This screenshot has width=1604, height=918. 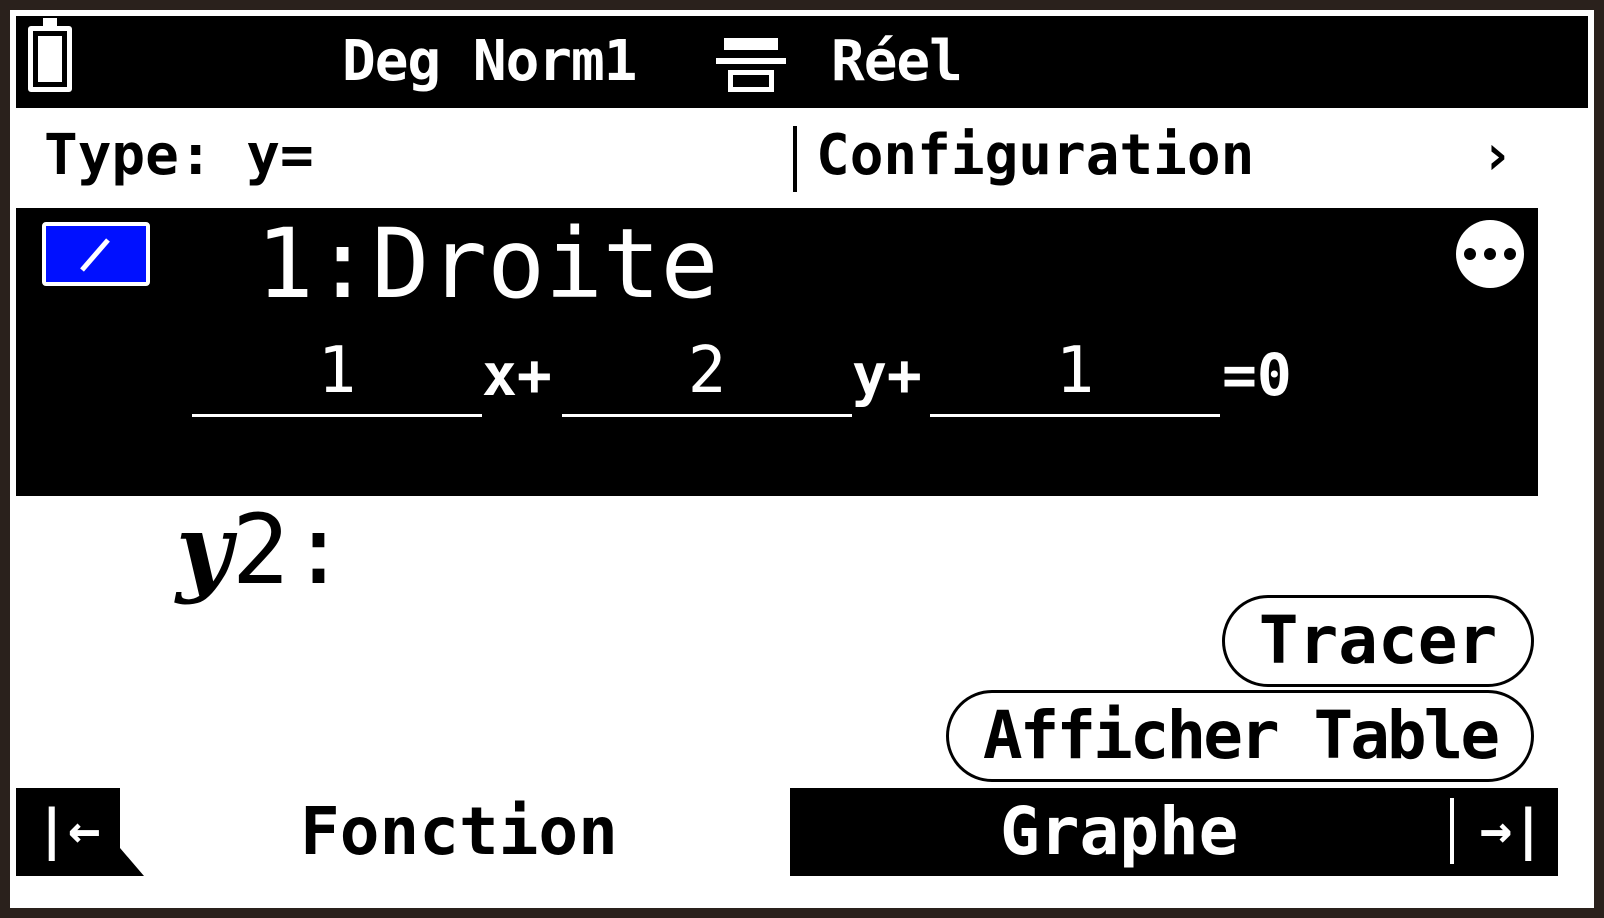 What do you see at coordinates (1257, 375) in the screenshot?
I see `equals-zero-label: =0` at bounding box center [1257, 375].